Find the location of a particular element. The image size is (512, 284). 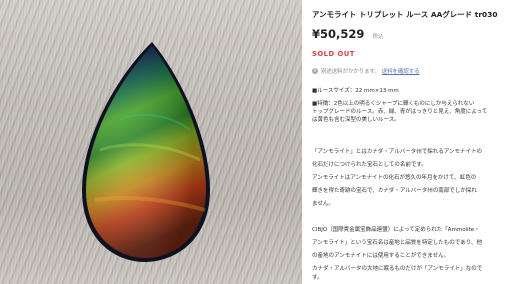

shipping-info: i 別途送料がかかります。 送料を確認する is located at coordinates (366, 71).